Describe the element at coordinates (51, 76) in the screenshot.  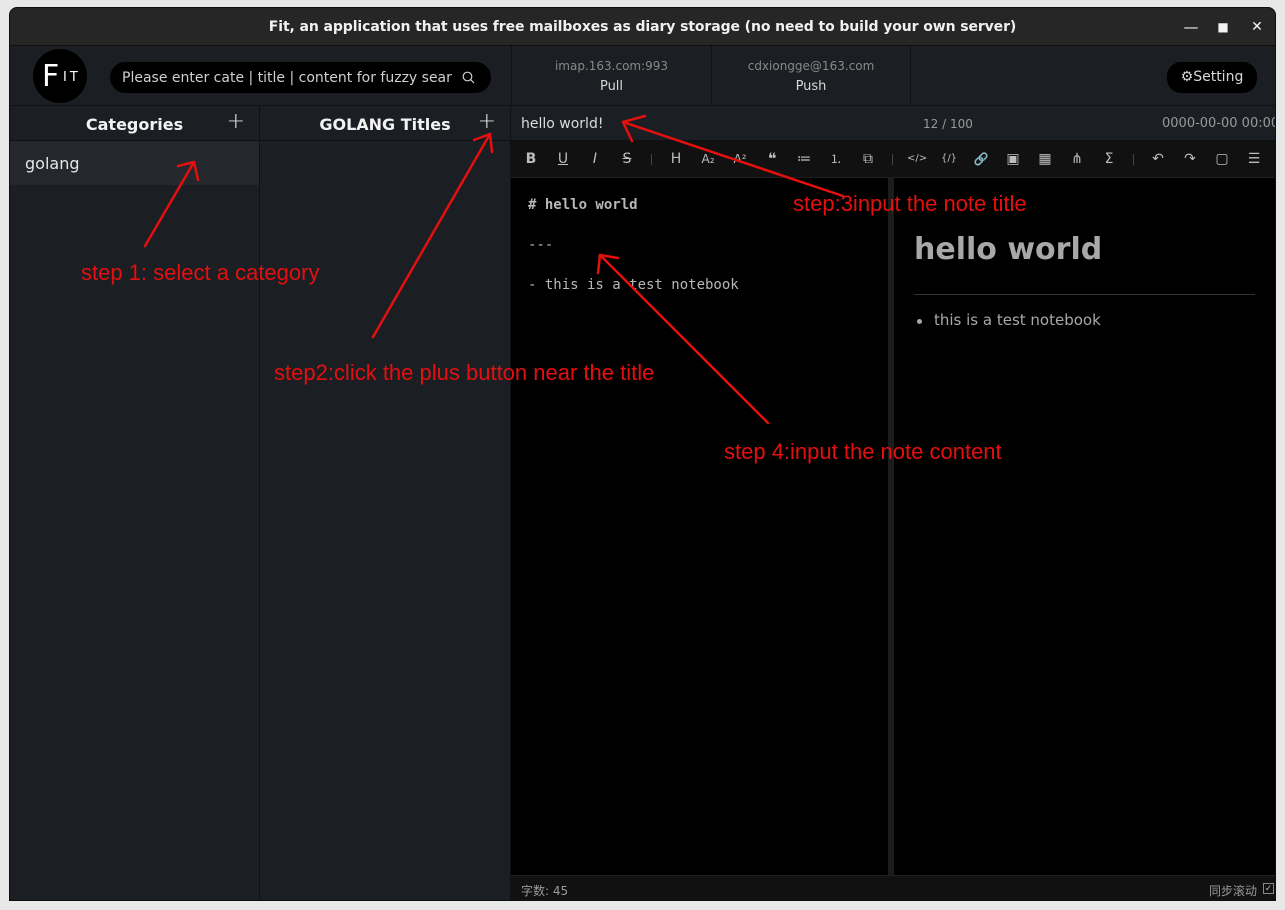
I see `logo-letter-f: F` at that location.